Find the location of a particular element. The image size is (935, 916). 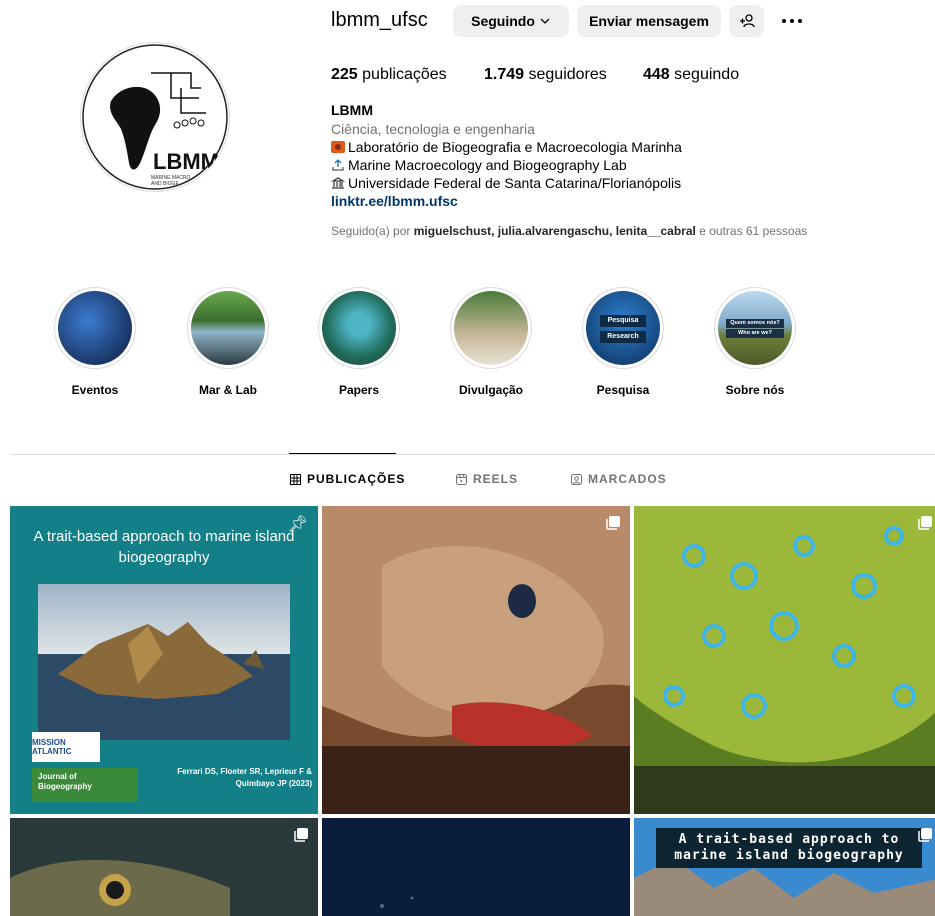

reels-icon is located at coordinates (461, 479).